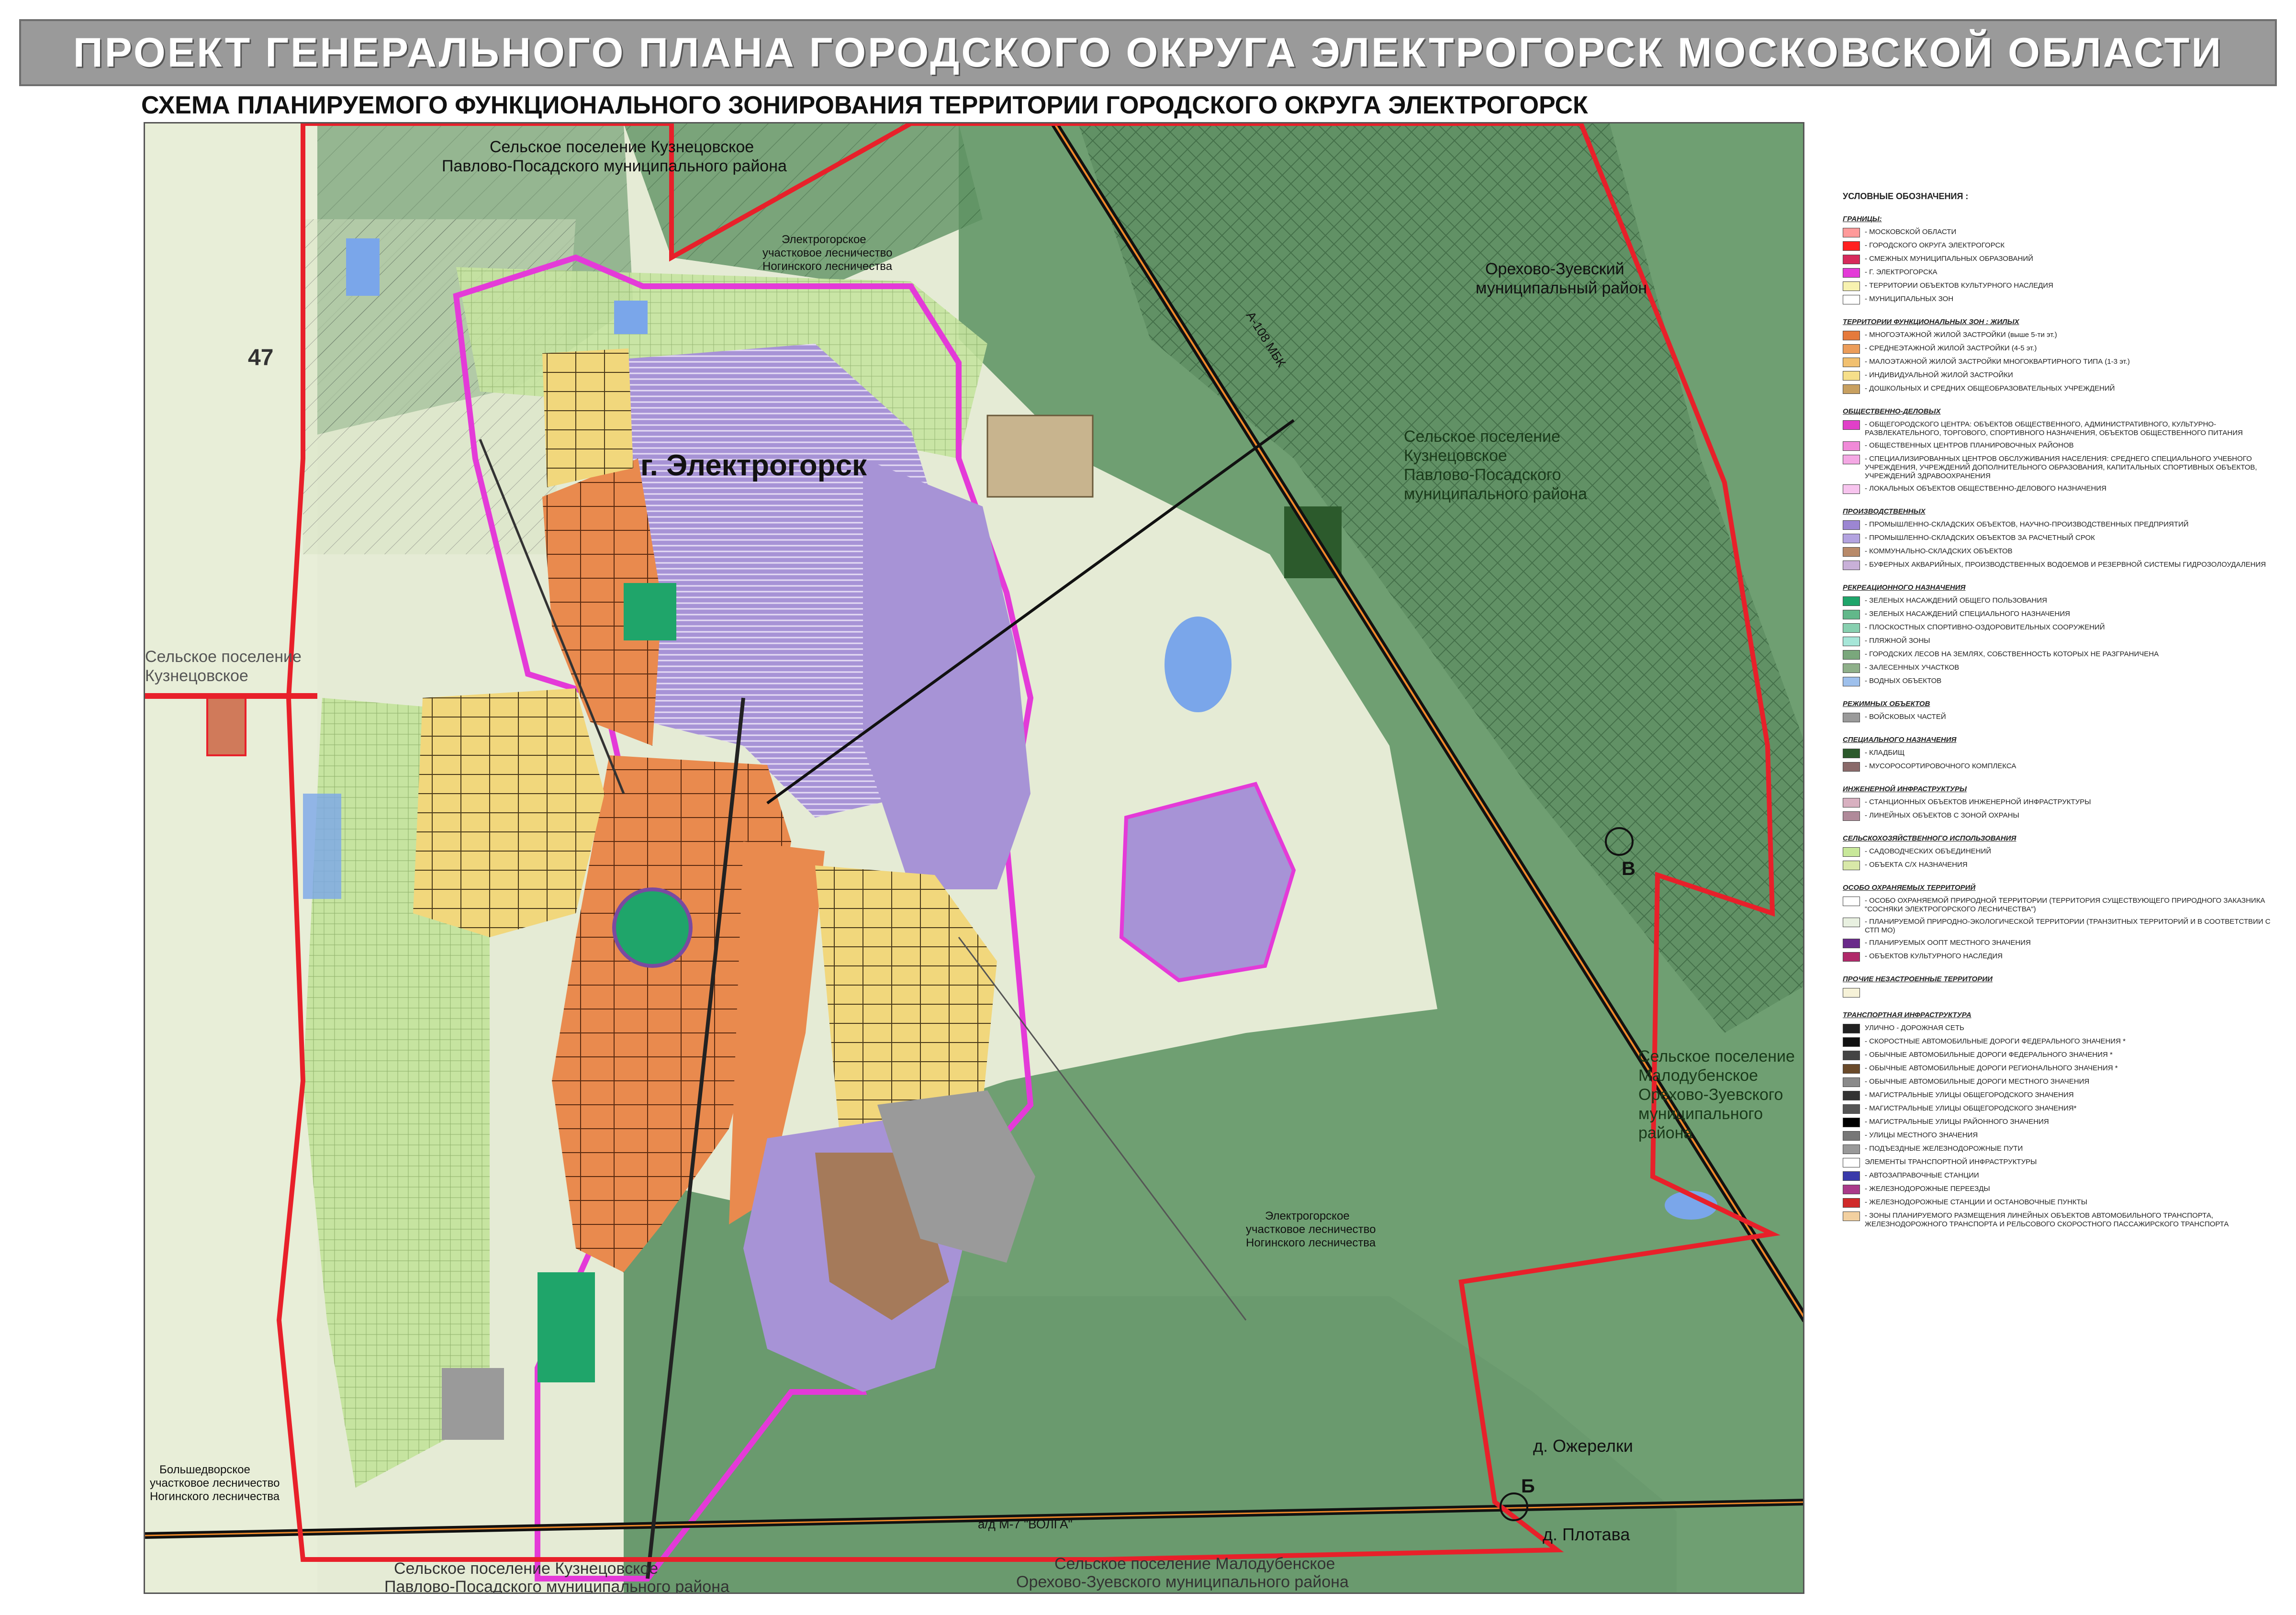 Image resolution: width=2296 pixels, height=1615 pixels. Describe the element at coordinates (2068, 232) in the screenshot. I see `legend-item: - МОСКОВСКОЙ ОБЛАСТИ` at that location.